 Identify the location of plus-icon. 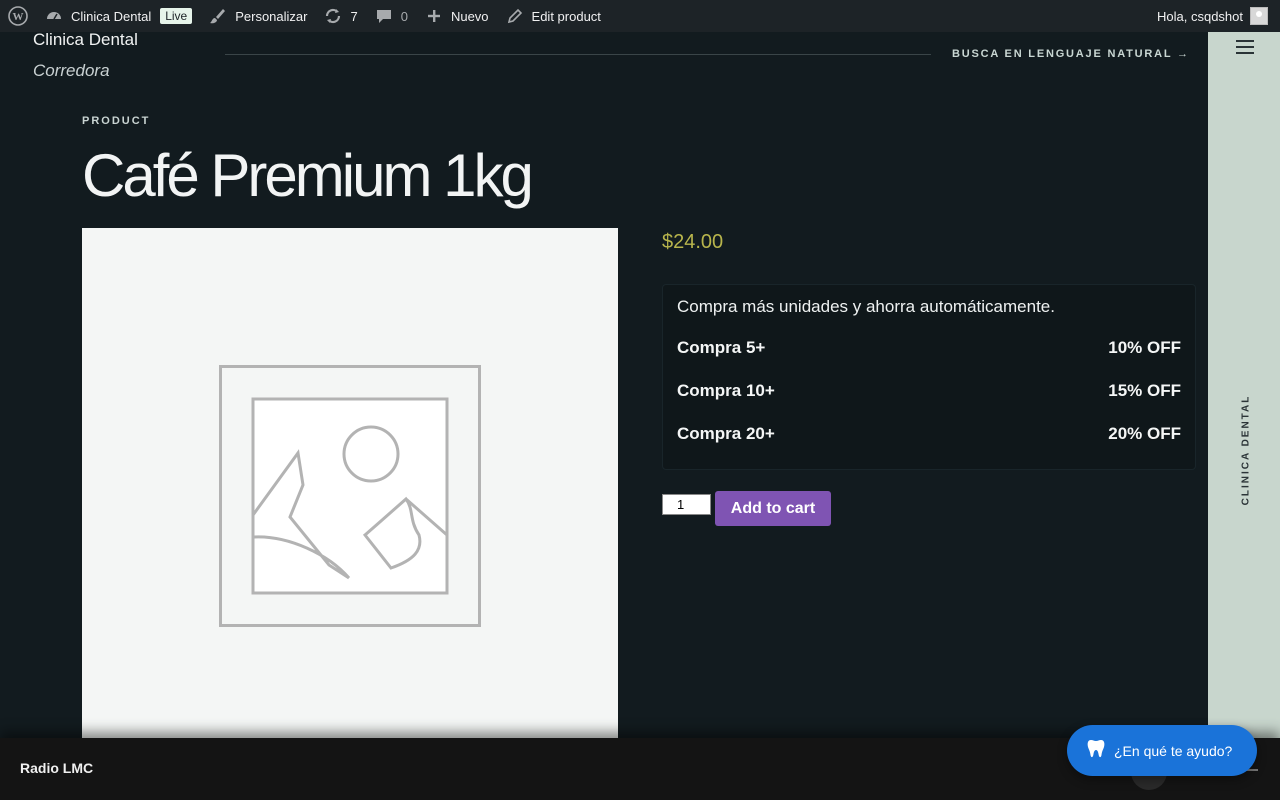
(434, 16).